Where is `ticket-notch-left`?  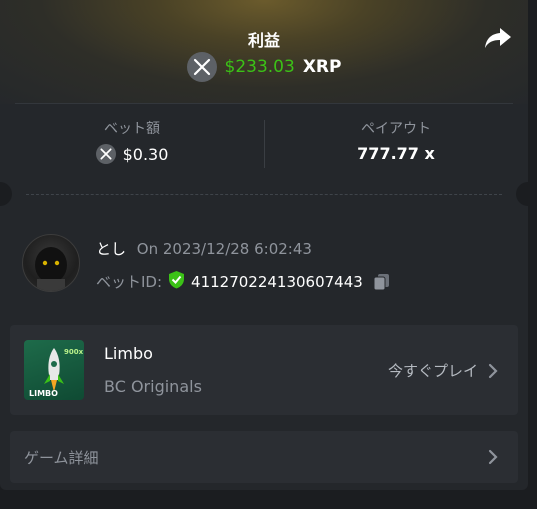 ticket-notch-left is located at coordinates (6, 194).